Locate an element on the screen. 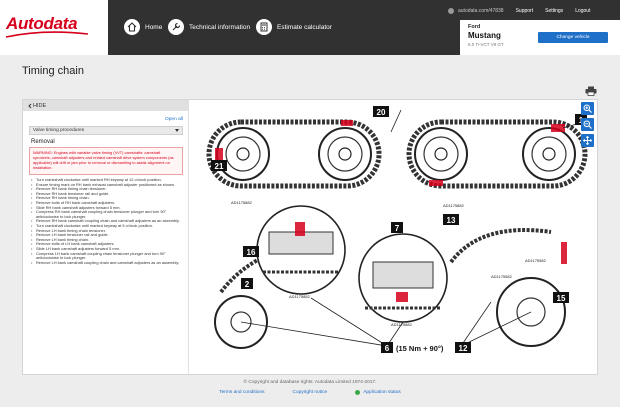 This screenshot has height=407, width=620. callout-7: 7 is located at coordinates (397, 227).